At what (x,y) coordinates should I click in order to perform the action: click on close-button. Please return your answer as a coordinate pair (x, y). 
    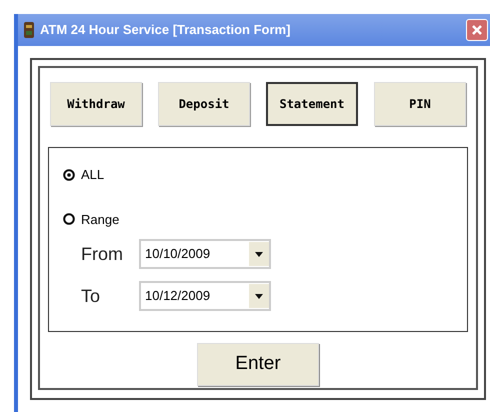
    Looking at the image, I should click on (477, 30).